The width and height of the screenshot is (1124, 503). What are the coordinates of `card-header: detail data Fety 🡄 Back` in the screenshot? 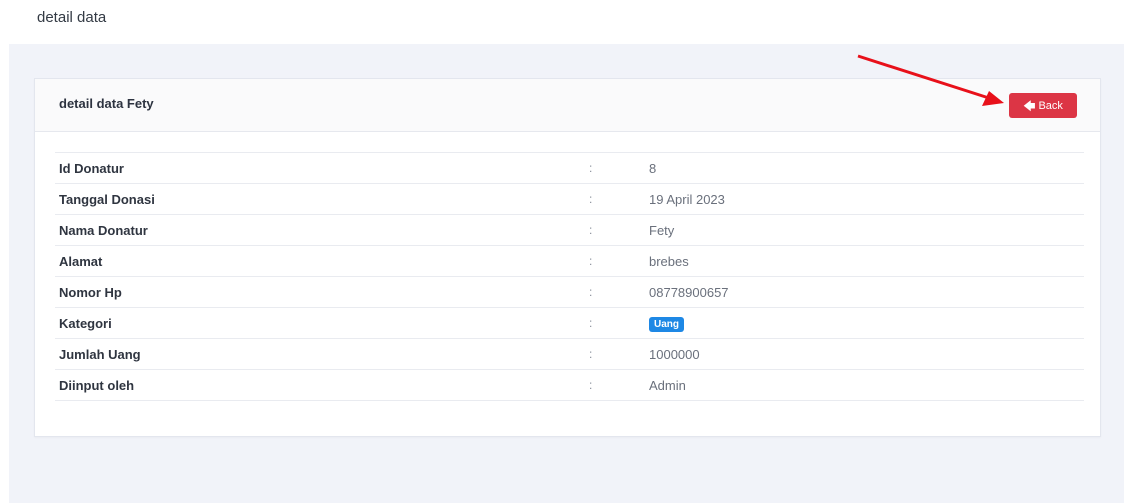 It's located at (567, 105).